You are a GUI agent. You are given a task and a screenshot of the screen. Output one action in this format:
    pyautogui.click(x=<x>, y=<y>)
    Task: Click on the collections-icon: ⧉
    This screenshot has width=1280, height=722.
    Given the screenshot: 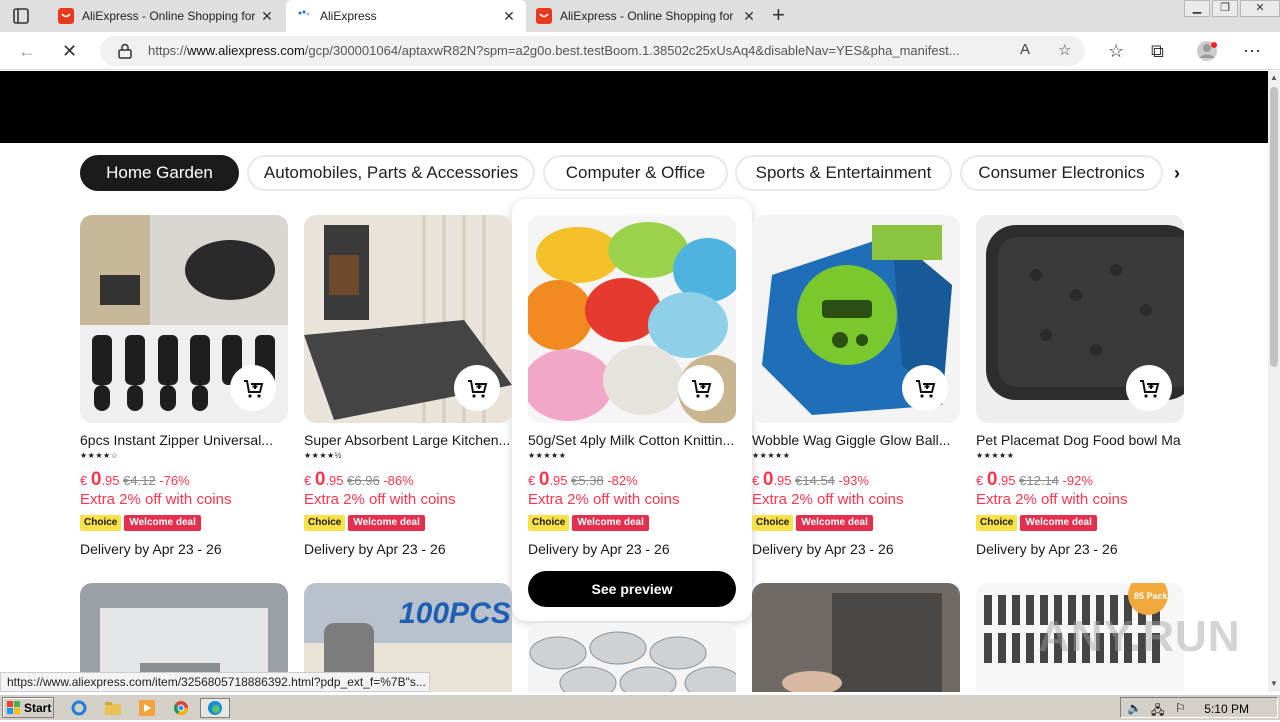 What is the action you would take?
    pyautogui.click(x=1157, y=51)
    